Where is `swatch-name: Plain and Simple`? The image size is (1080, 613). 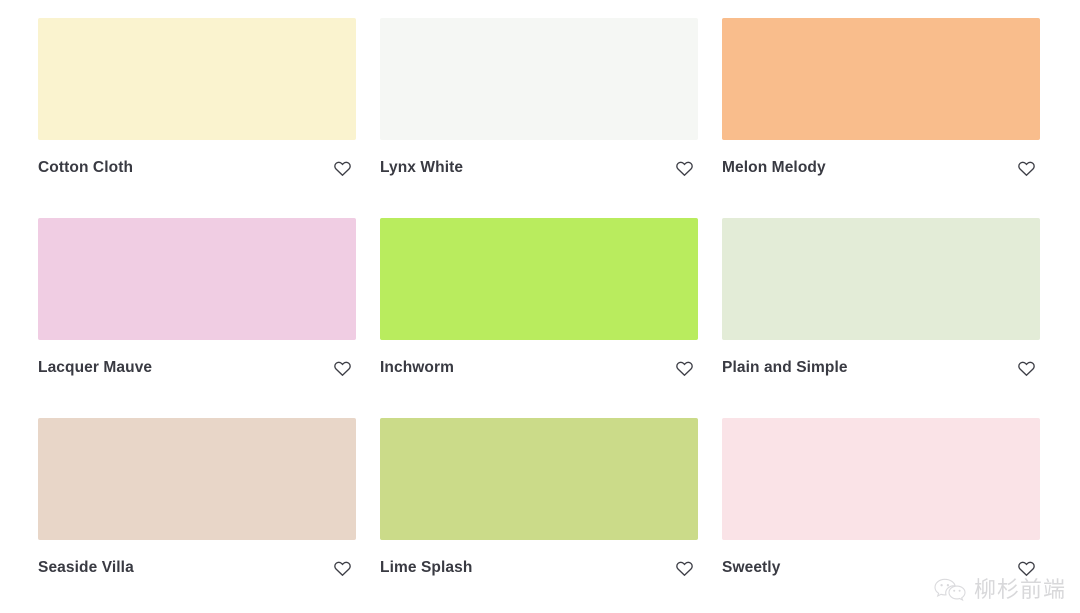
swatch-name: Plain and Simple is located at coordinates (785, 368).